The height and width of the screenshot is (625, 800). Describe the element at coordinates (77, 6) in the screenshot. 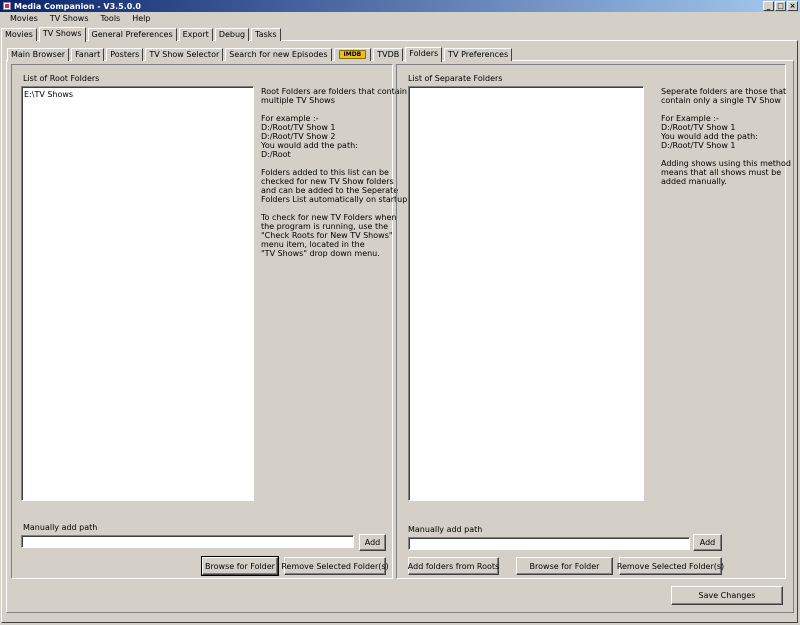

I see `window-title: Media Companion - V3.5.0.0` at that location.